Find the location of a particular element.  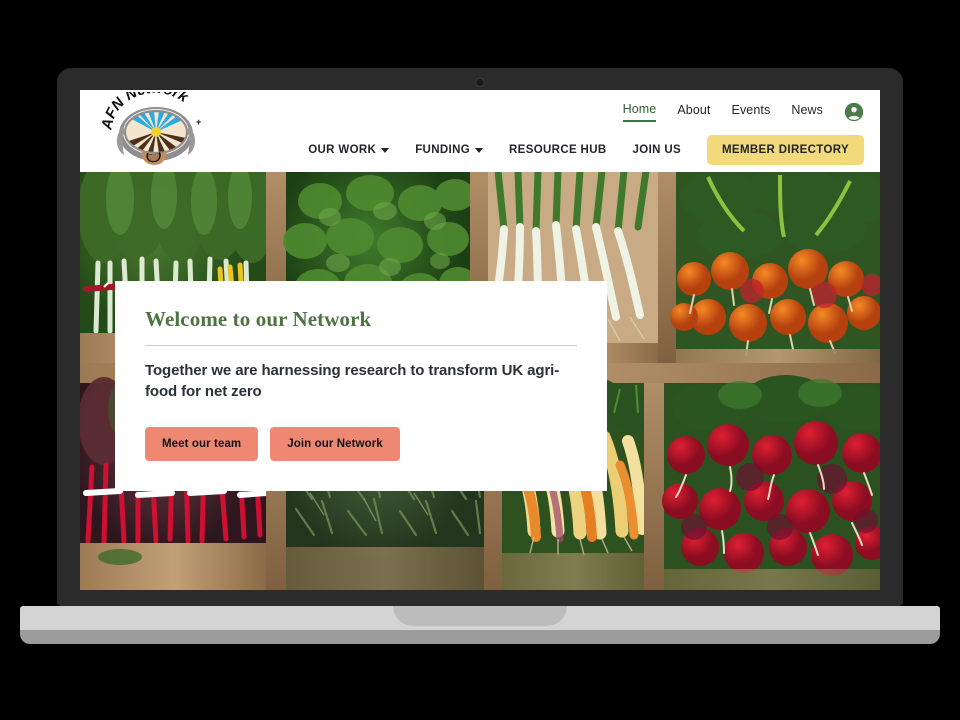

meet-our-team-button: Meet our team is located at coordinates (202, 443).